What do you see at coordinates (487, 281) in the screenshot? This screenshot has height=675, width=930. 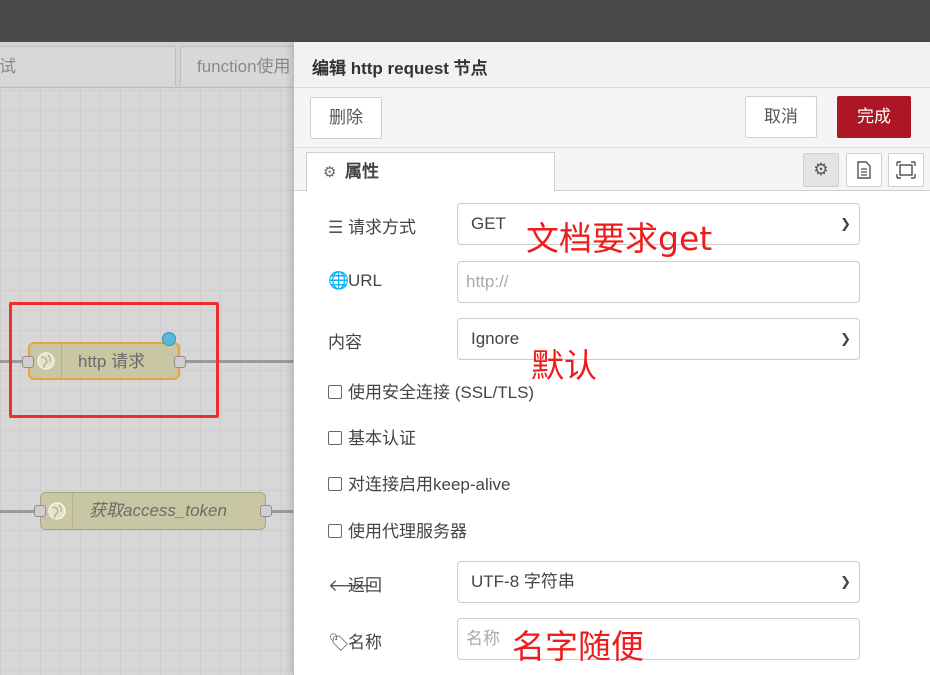 I see `url-input-placeholder: http://` at bounding box center [487, 281].